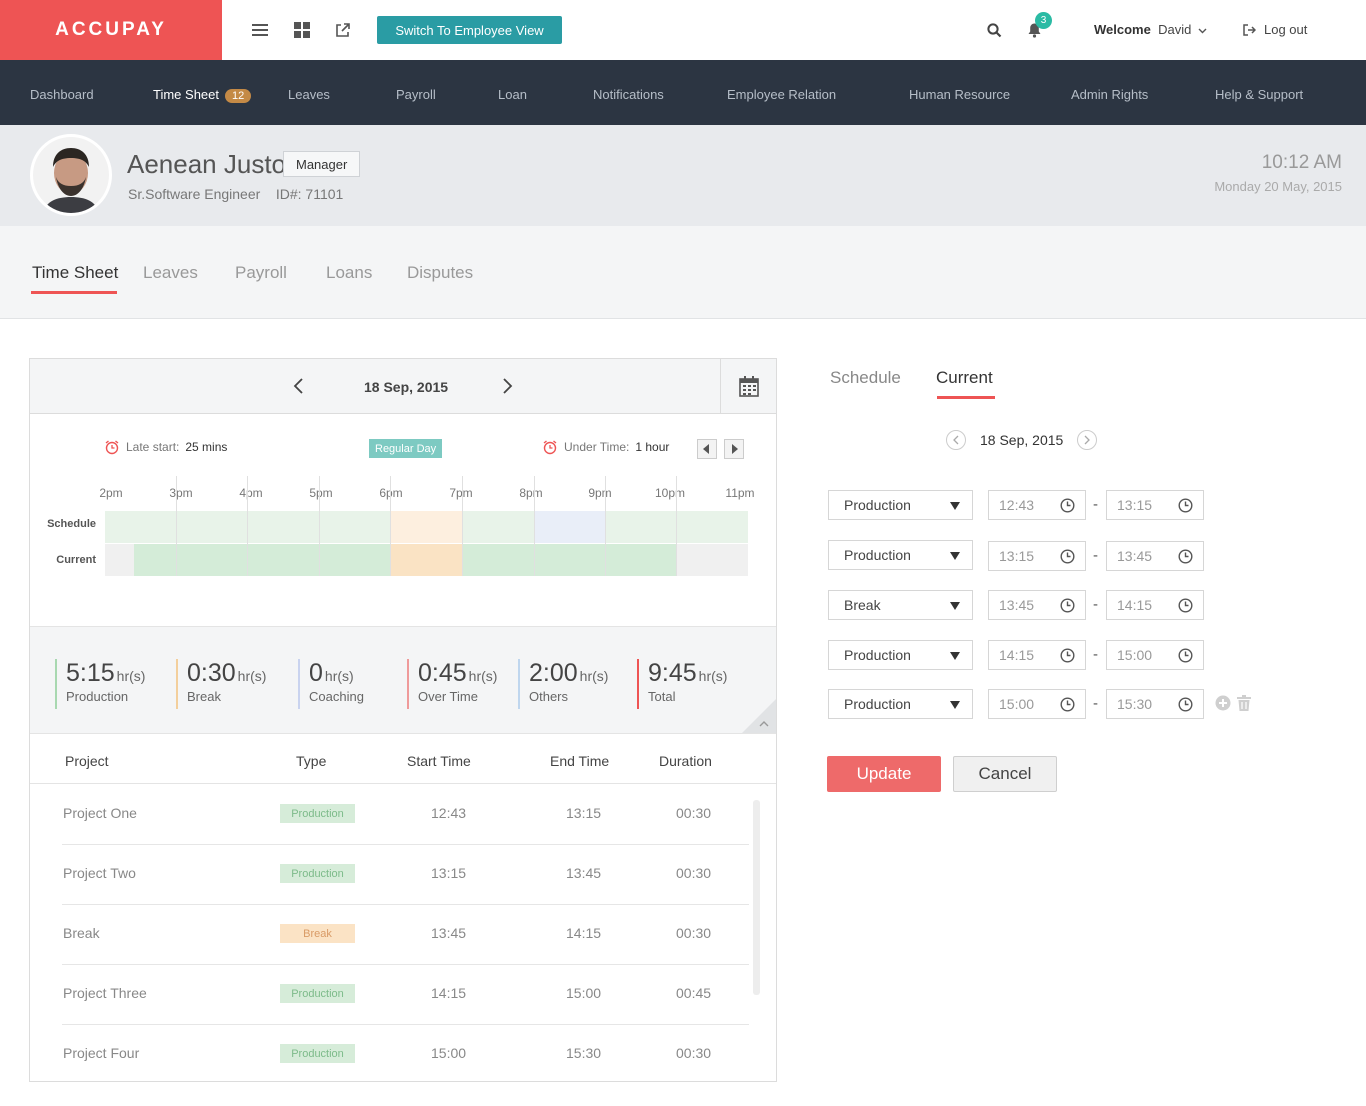 The image size is (1366, 1106). Describe the element at coordinates (1017, 704) in the screenshot. I see `start-time-value: 15:00` at that location.